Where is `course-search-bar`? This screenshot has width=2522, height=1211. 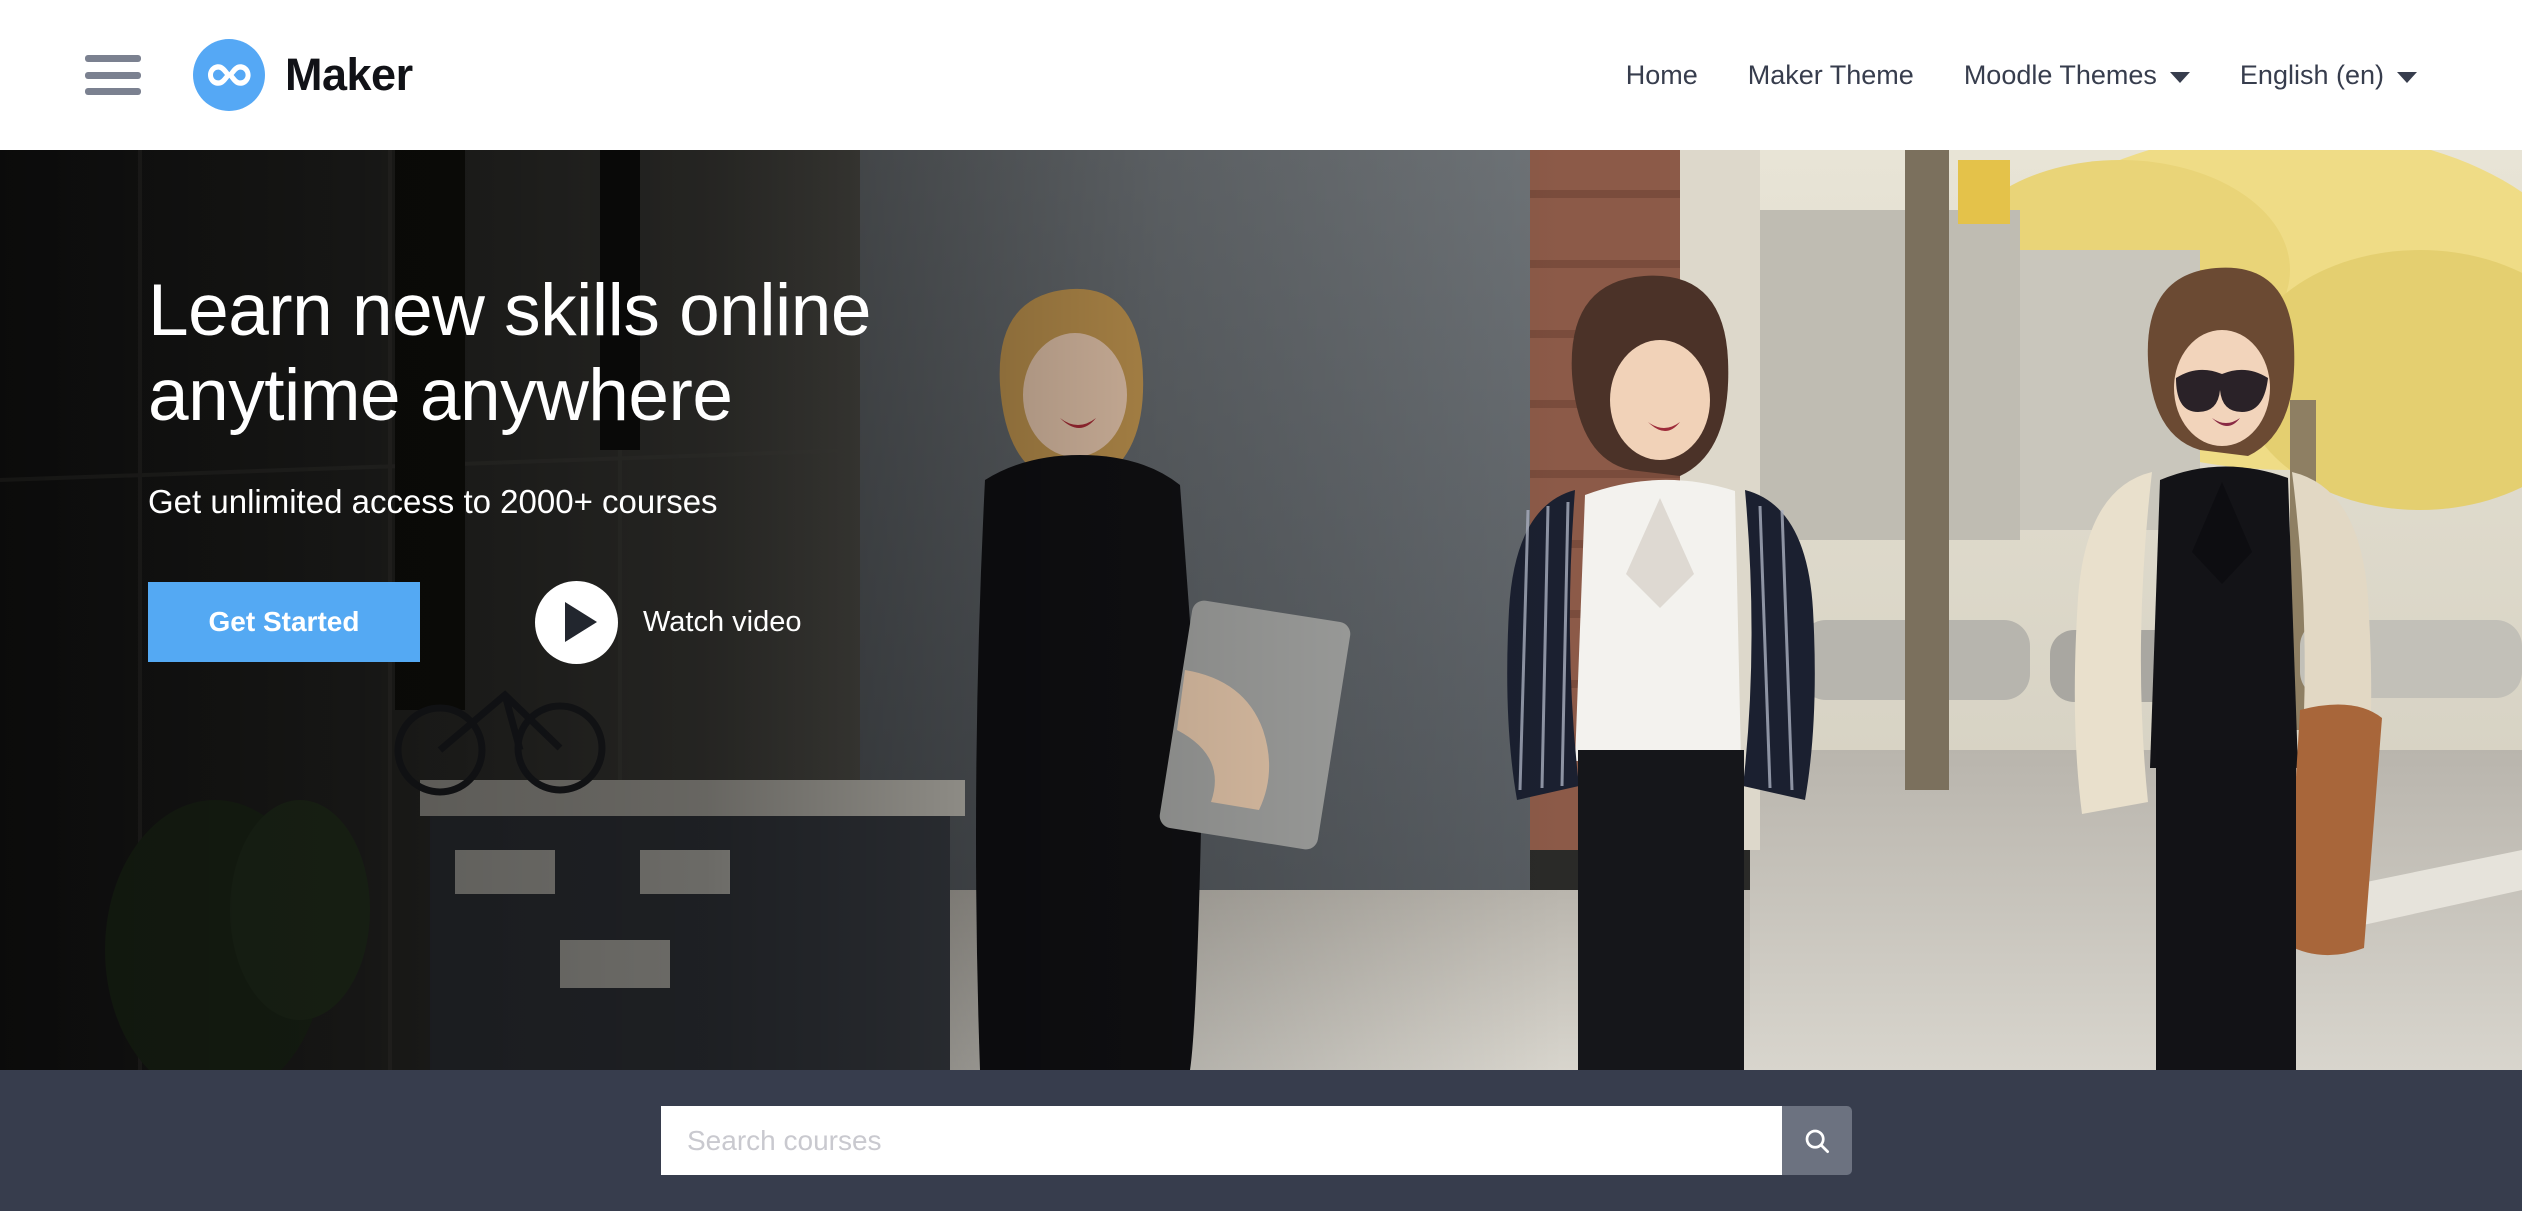
course-search-bar is located at coordinates (1261, 1140).